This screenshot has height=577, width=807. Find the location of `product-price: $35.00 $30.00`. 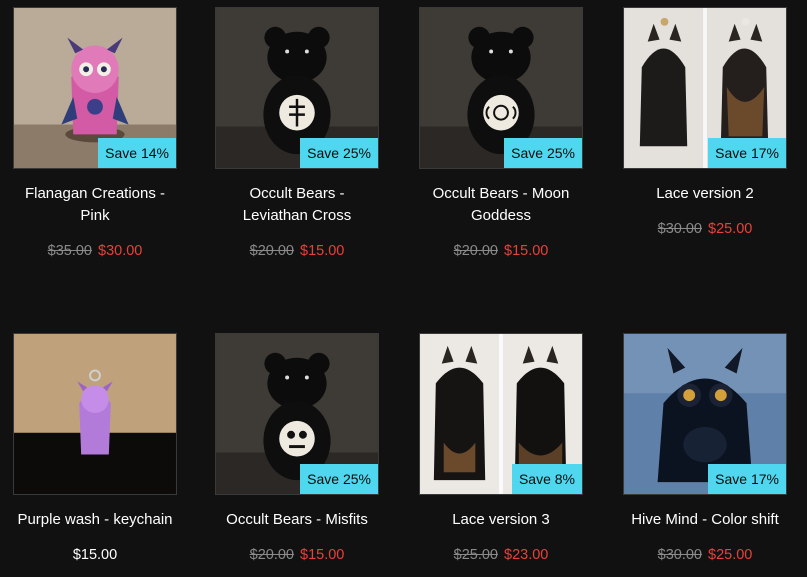

product-price: $35.00 $30.00 is located at coordinates (95, 251).